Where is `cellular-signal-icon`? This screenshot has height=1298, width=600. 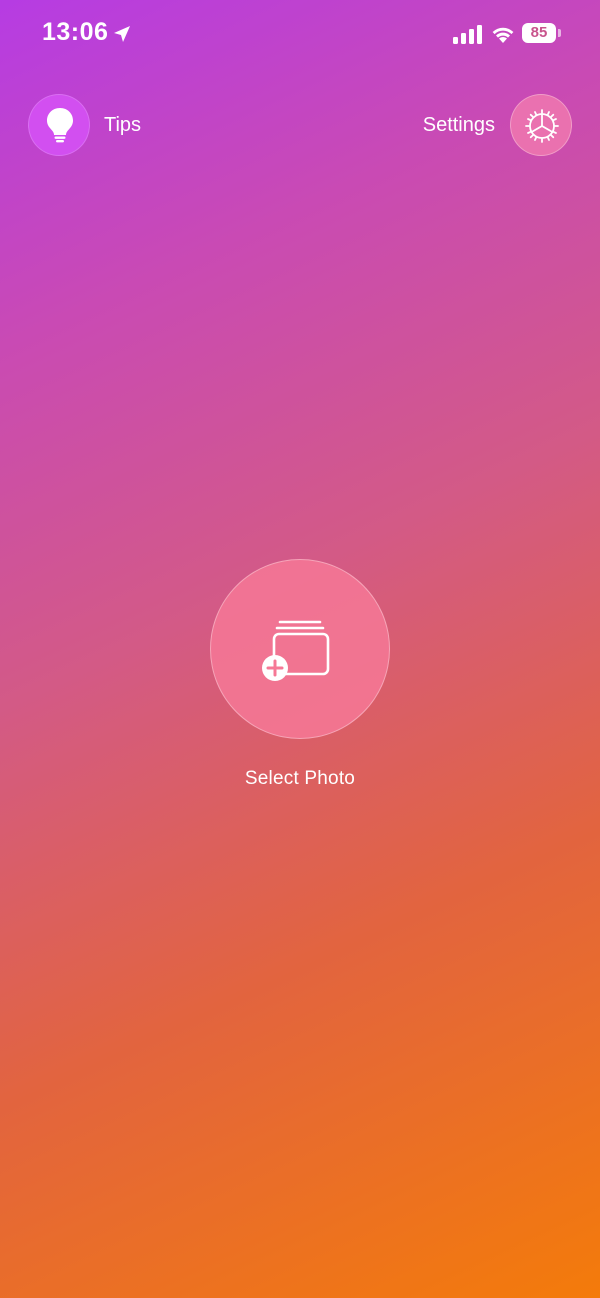 cellular-signal-icon is located at coordinates (467, 34).